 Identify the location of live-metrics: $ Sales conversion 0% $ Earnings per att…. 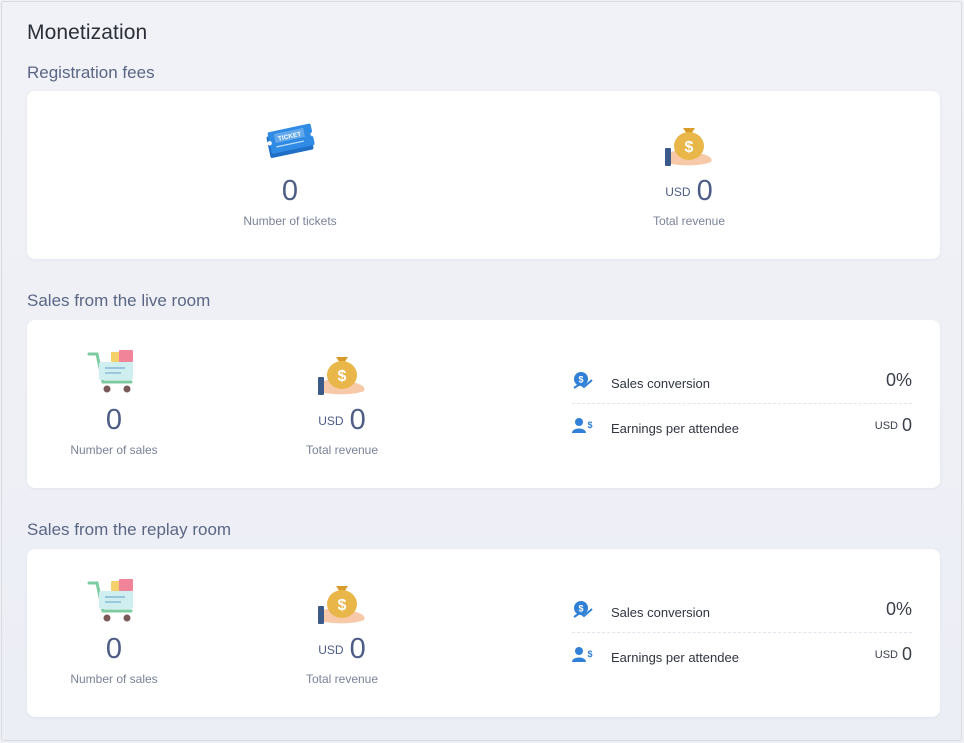
(742, 404).